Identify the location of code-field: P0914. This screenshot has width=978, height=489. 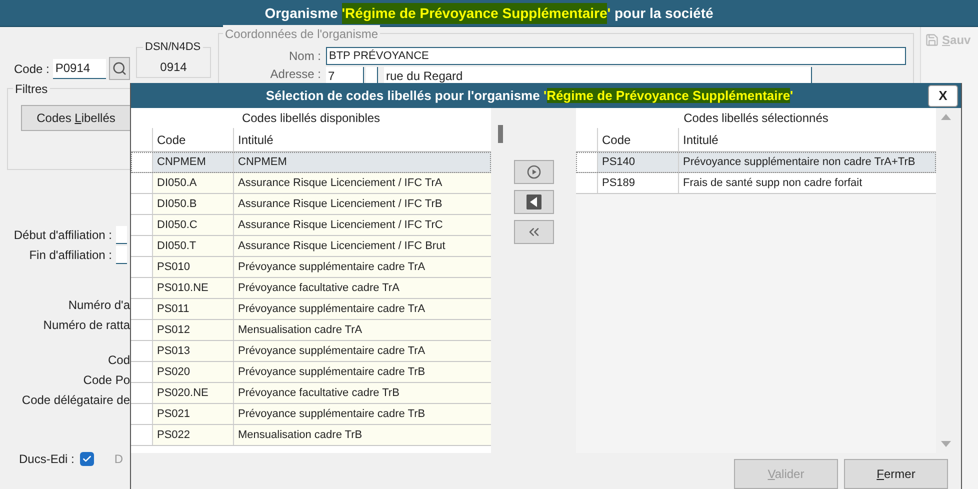
(79, 68).